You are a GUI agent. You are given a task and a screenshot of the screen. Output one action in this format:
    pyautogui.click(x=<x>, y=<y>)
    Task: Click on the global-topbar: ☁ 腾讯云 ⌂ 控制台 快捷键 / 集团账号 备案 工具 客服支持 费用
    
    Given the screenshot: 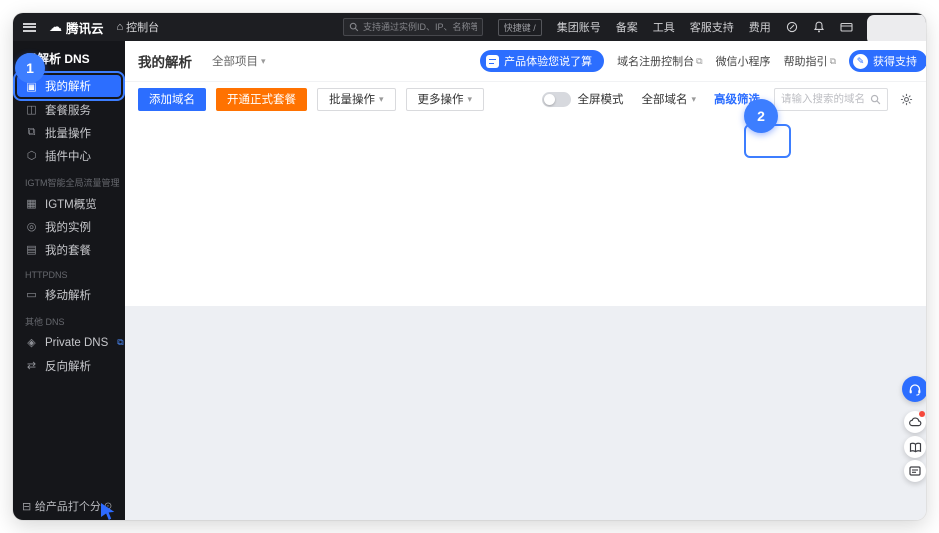 What is the action you would take?
    pyautogui.click(x=469, y=29)
    